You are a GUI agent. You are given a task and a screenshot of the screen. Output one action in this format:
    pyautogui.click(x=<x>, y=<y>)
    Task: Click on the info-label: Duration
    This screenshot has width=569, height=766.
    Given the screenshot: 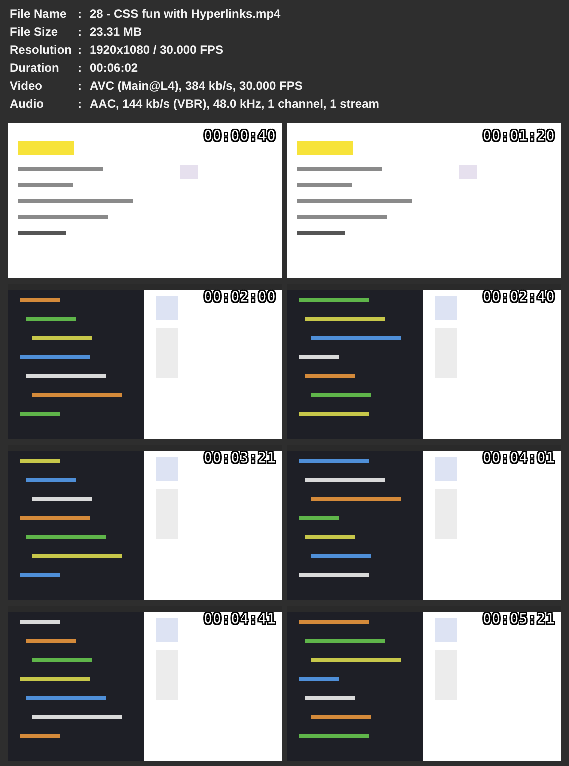 What is the action you would take?
    pyautogui.click(x=35, y=68)
    